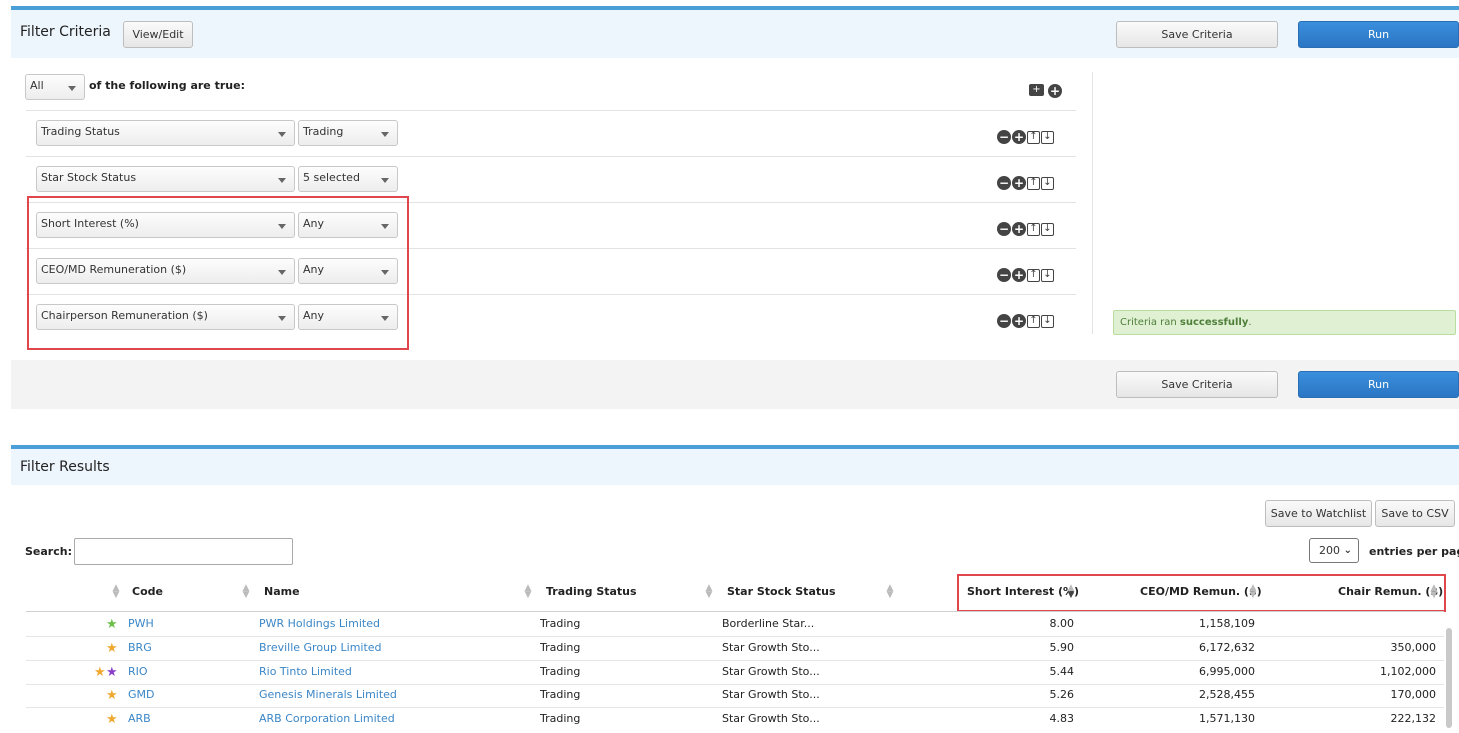 The height and width of the screenshot is (733, 1459). Describe the element at coordinates (1201, 593) in the screenshot. I see `columns-highlight-box` at that location.